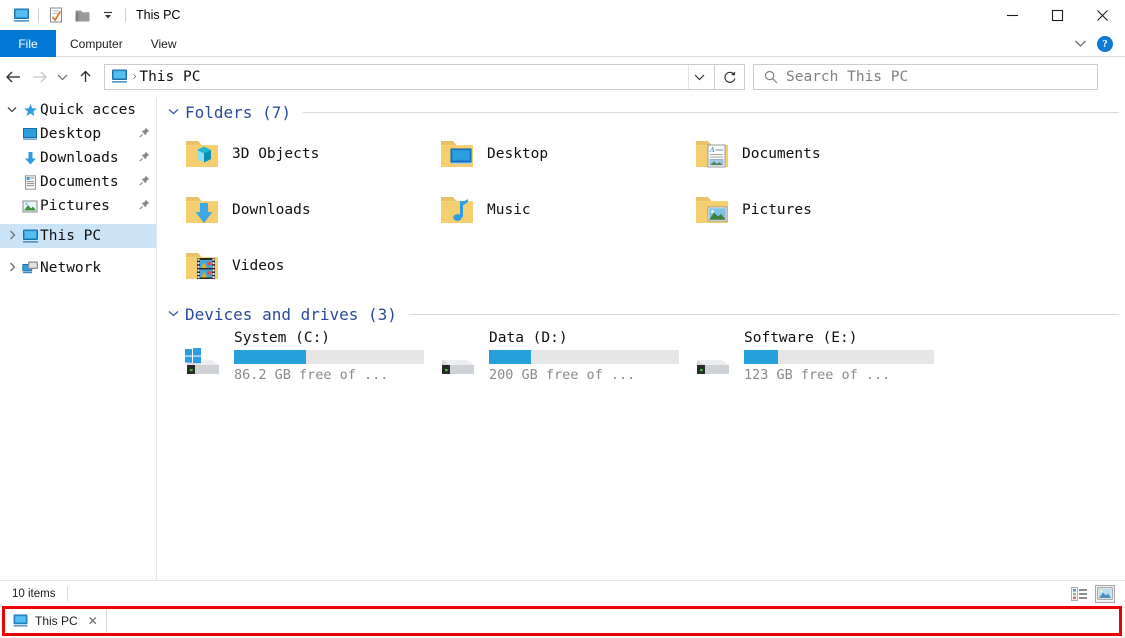 The width and height of the screenshot is (1125, 638). What do you see at coordinates (71, 268) in the screenshot?
I see `sidebar-item-label: Network` at bounding box center [71, 268].